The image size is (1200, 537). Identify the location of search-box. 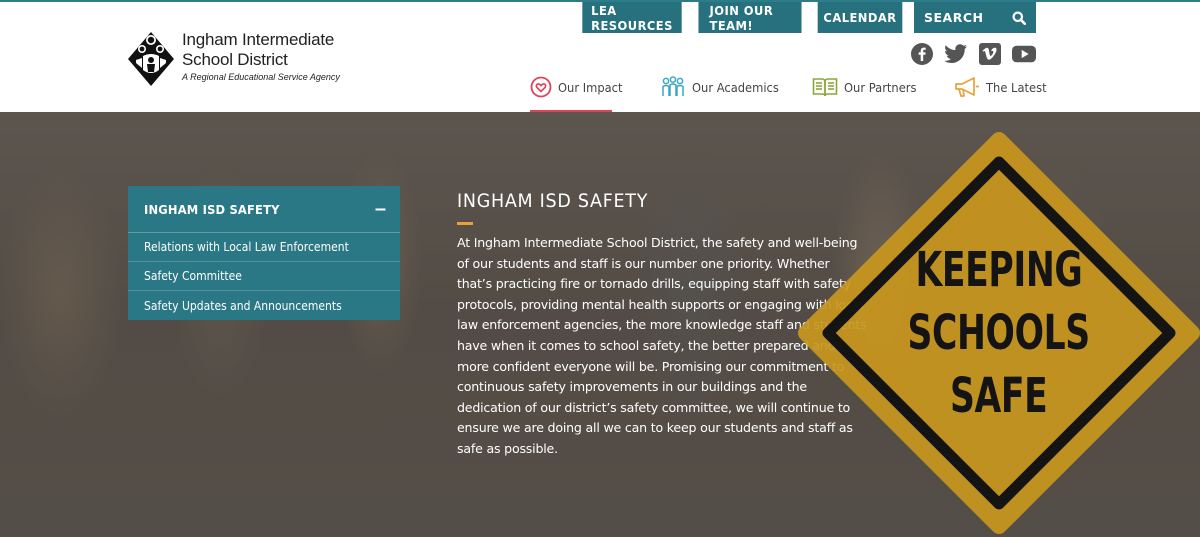
(975, 17).